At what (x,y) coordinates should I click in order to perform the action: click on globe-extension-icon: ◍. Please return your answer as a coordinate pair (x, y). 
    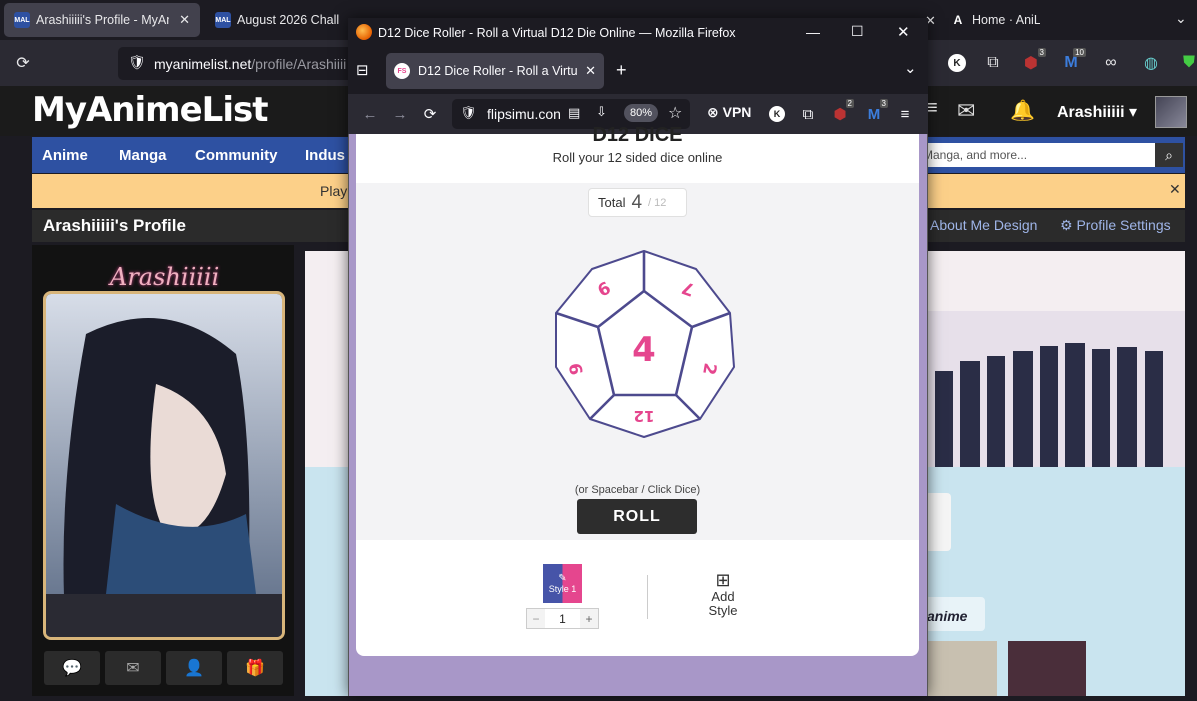
    Looking at the image, I should click on (1151, 63).